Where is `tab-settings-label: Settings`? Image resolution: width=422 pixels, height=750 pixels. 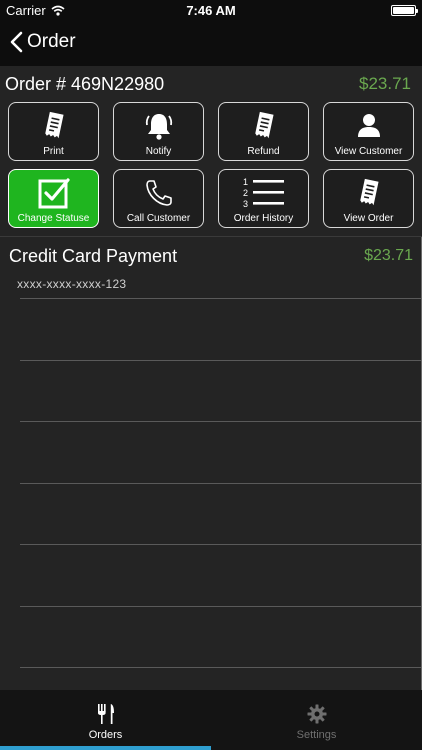
tab-settings-label: Settings is located at coordinates (316, 735).